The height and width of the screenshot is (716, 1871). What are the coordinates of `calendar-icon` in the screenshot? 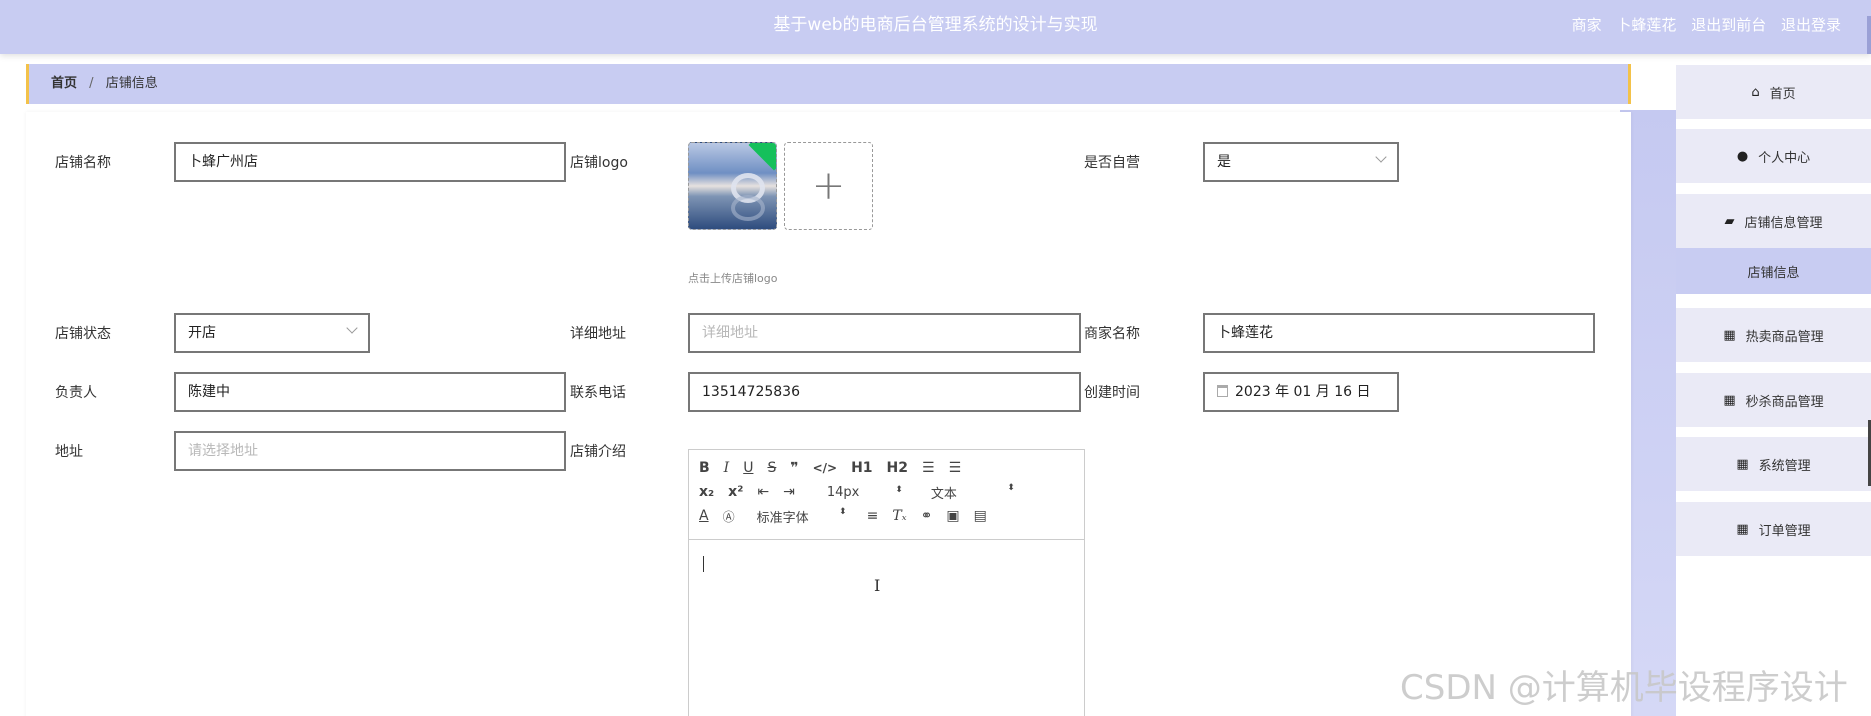 It's located at (1222, 391).